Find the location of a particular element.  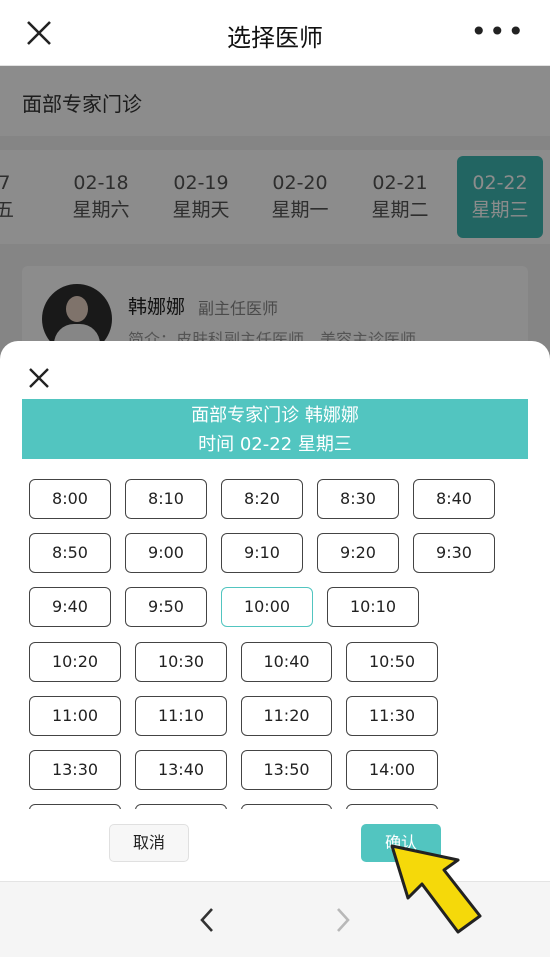

cancel-button: 取消 is located at coordinates (149, 843).